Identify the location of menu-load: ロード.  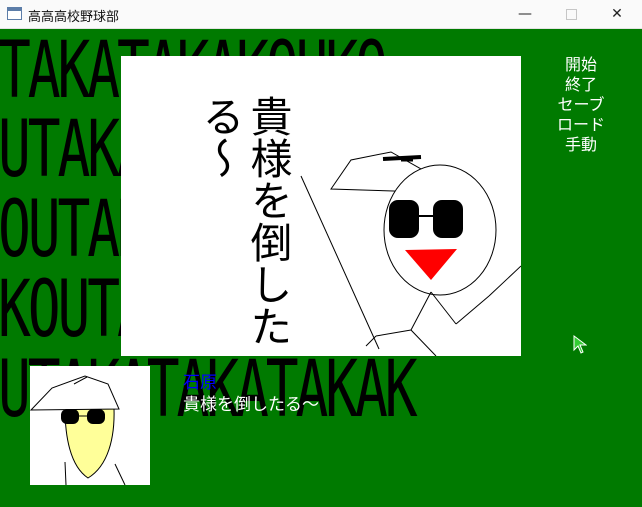
(581, 125).